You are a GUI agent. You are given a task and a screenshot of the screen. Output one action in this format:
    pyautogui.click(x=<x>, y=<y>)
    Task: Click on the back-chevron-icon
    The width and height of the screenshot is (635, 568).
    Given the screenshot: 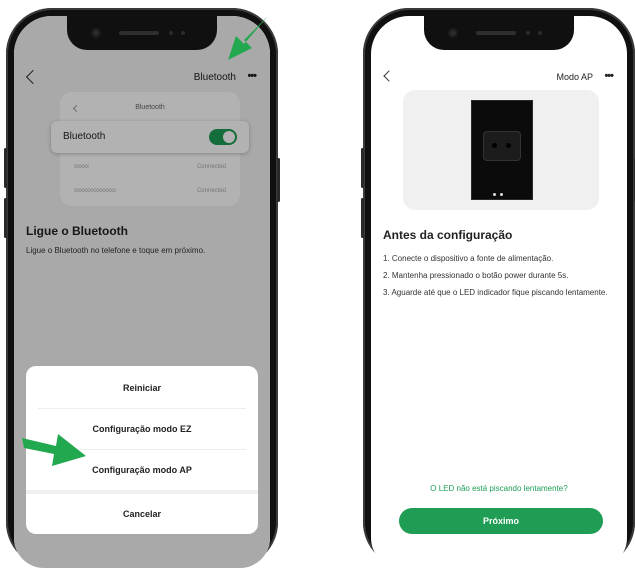 What is the action you would take?
    pyautogui.click(x=389, y=76)
    